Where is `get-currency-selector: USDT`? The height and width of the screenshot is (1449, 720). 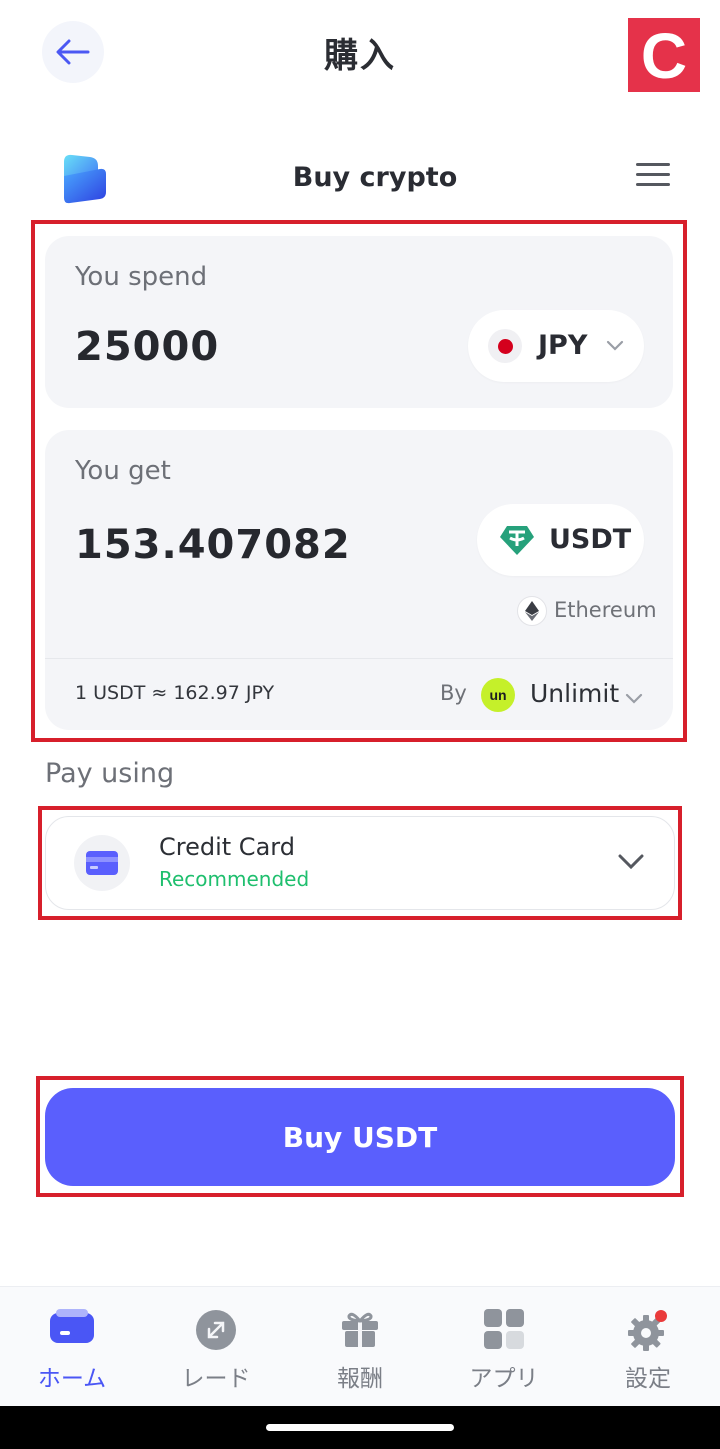
get-currency-selector: USDT is located at coordinates (560, 540).